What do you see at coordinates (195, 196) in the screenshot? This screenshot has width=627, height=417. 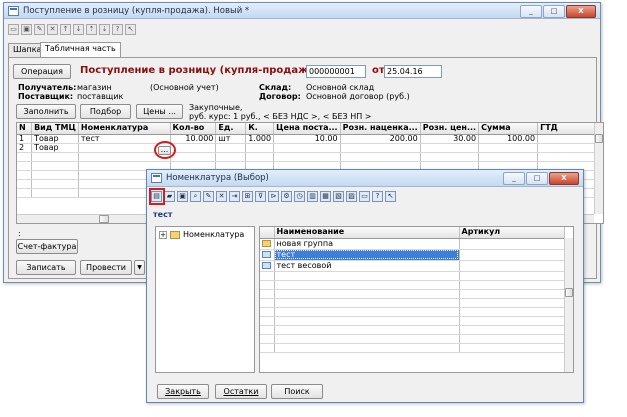 I see `find-icon: ⌕` at bounding box center [195, 196].